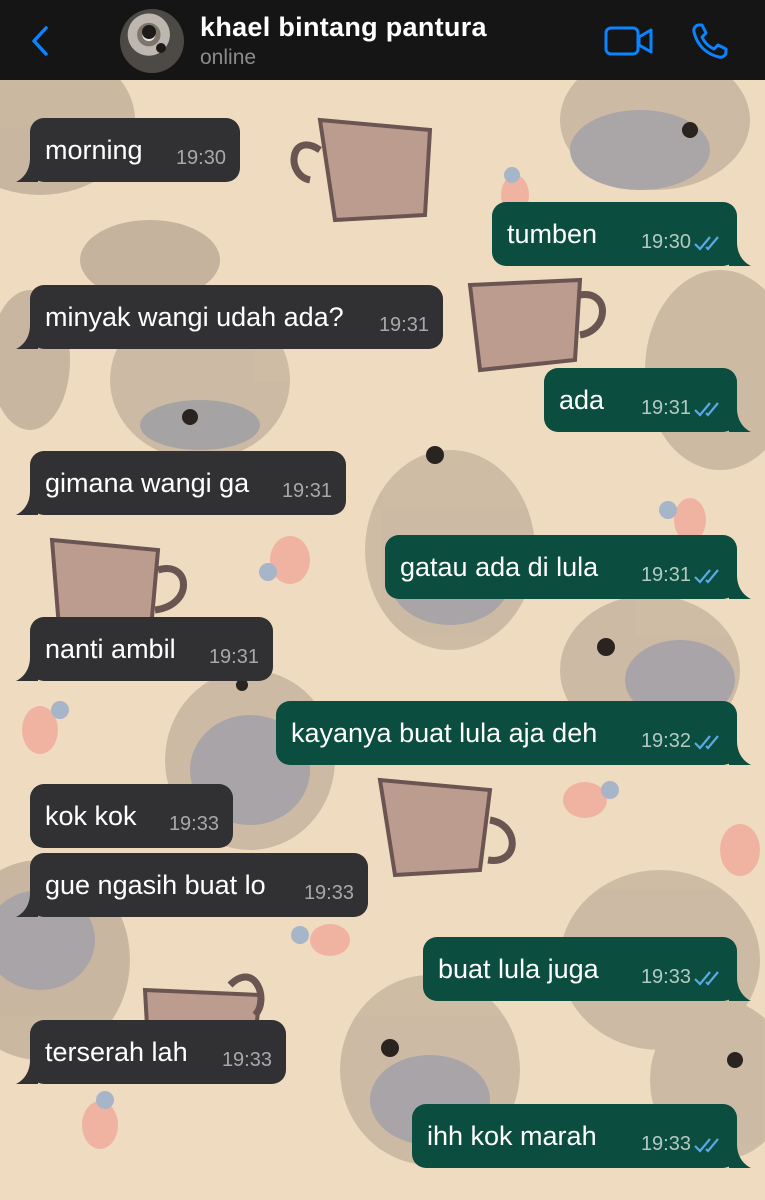  Describe the element at coordinates (94, 150) in the screenshot. I see `message-text: morning` at that location.